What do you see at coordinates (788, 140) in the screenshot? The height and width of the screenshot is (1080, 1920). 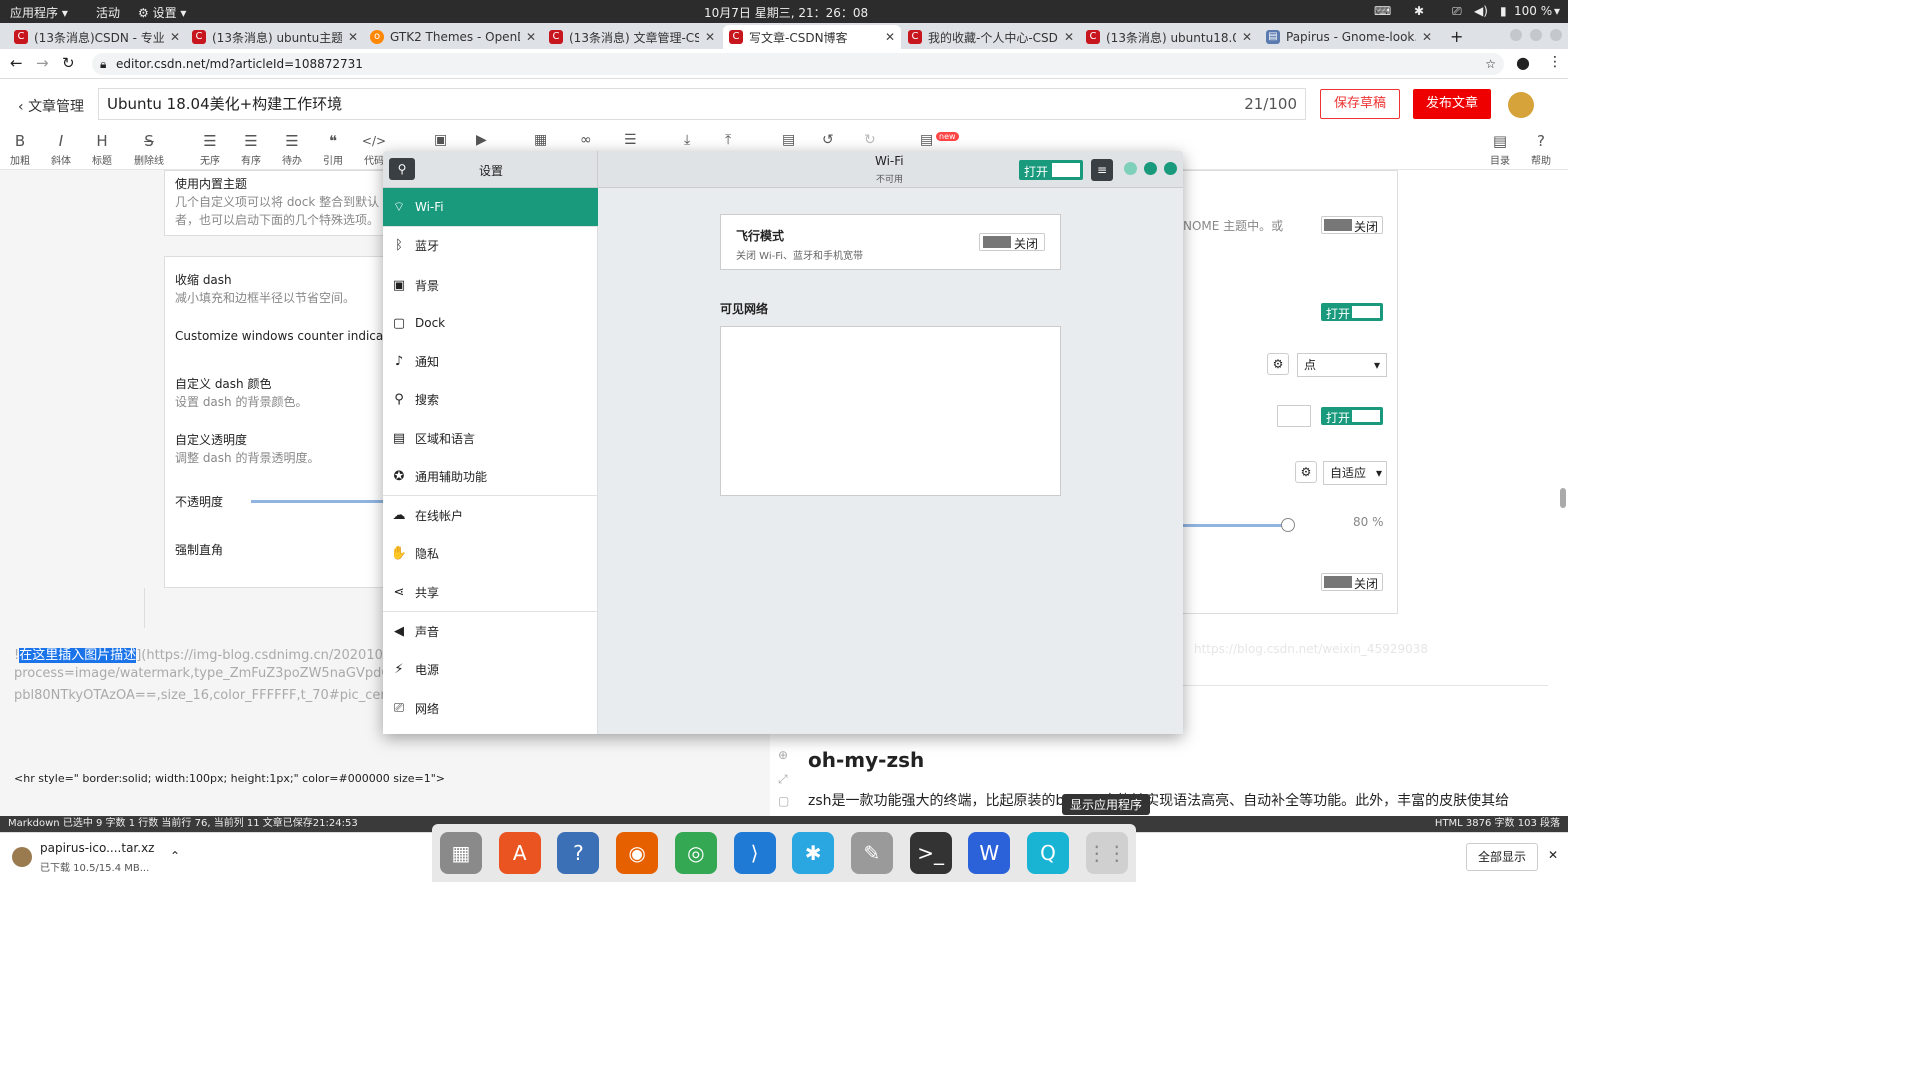 I see `save-icon: ▤` at bounding box center [788, 140].